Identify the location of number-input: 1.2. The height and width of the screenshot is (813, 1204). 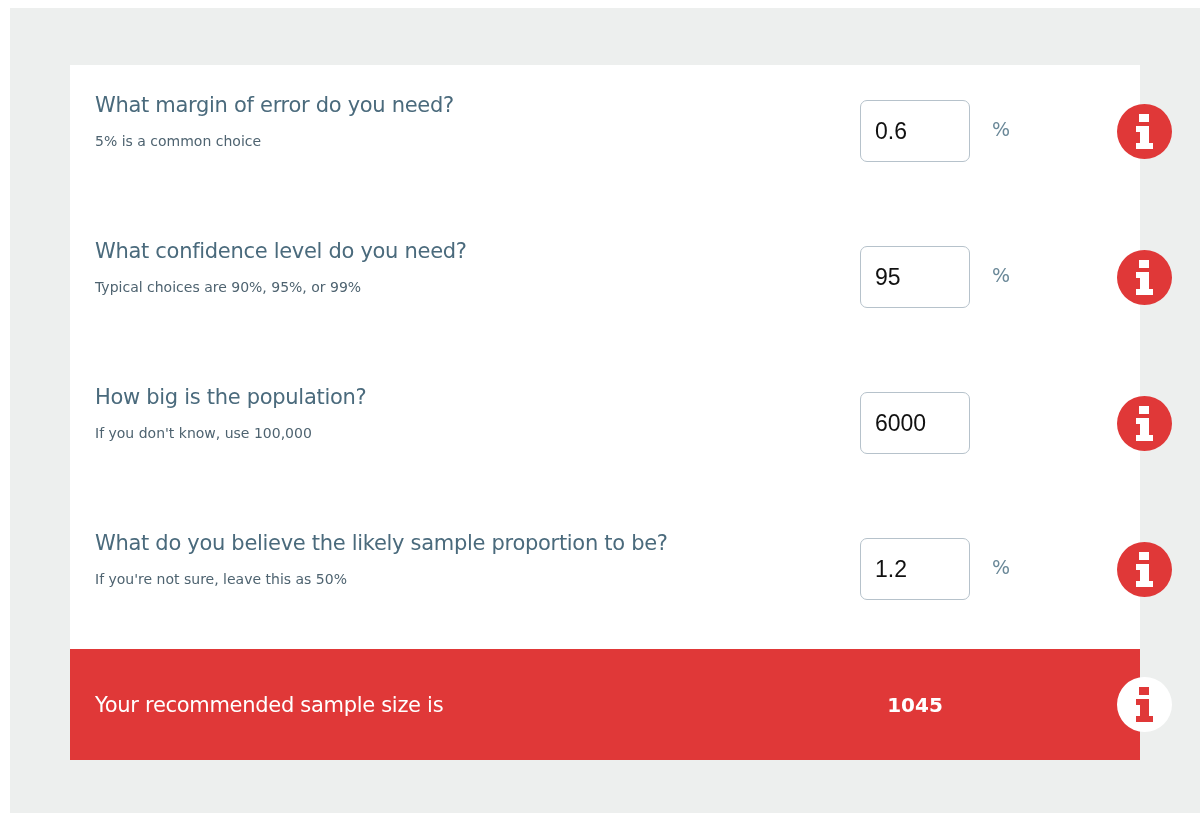
(915, 569).